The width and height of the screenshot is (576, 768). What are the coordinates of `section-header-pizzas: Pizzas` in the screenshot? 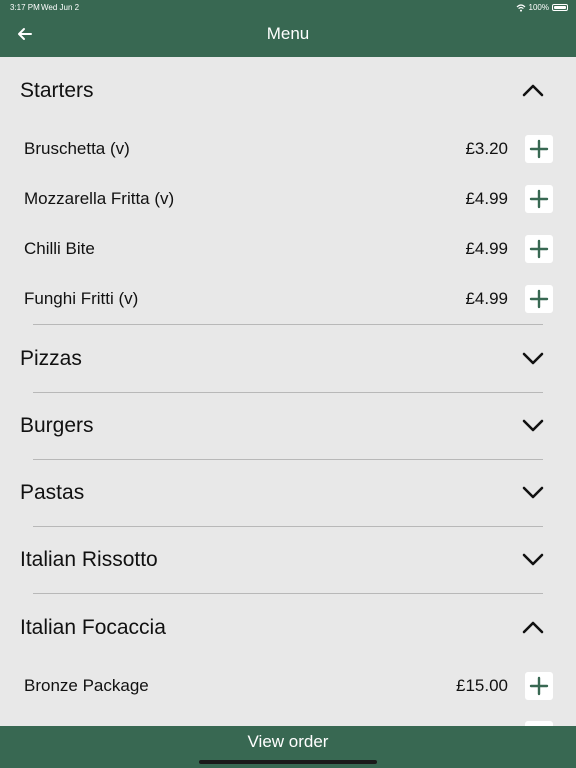 It's located at (288, 358).